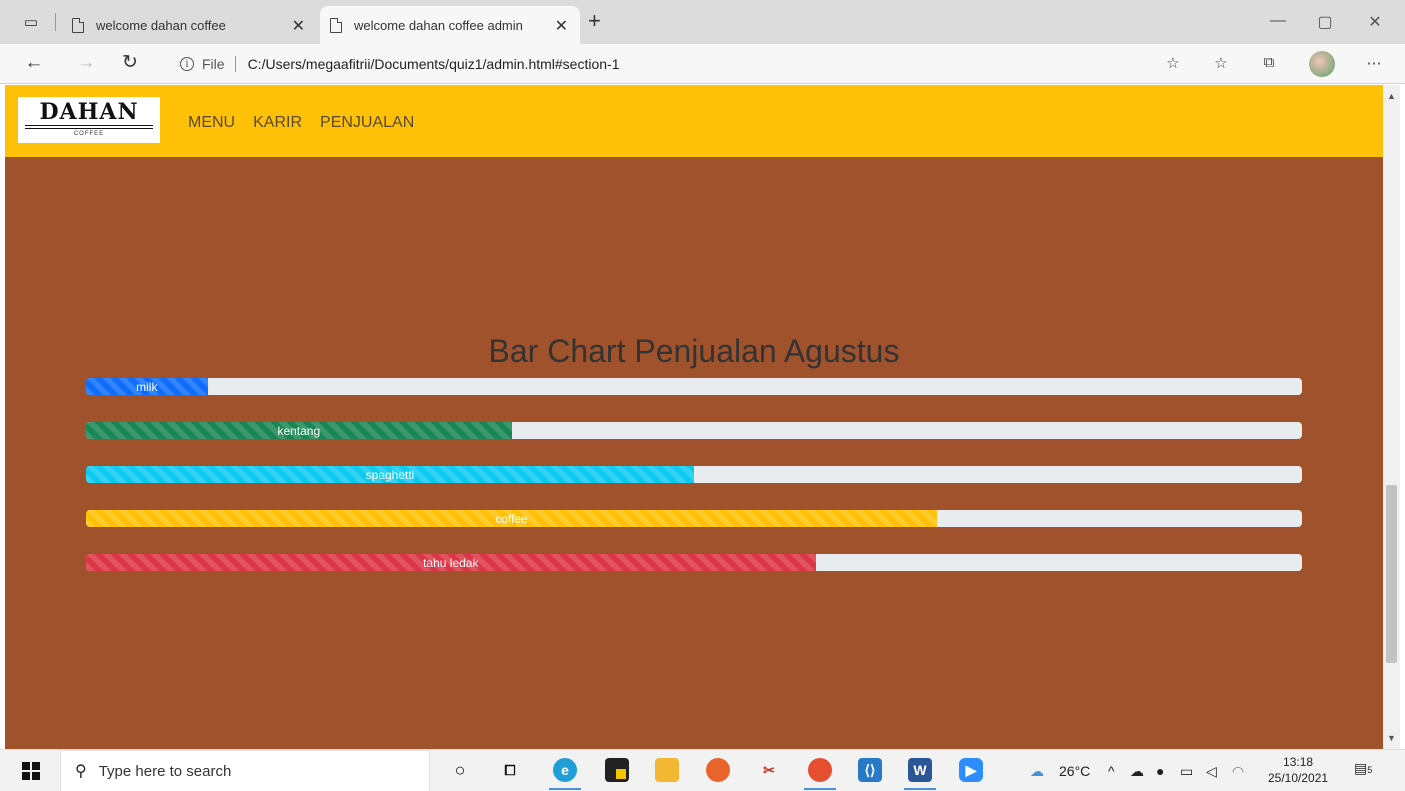 This screenshot has width=1405, height=791. Describe the element at coordinates (694, 386) in the screenshot. I see `bar-track: milk` at that location.